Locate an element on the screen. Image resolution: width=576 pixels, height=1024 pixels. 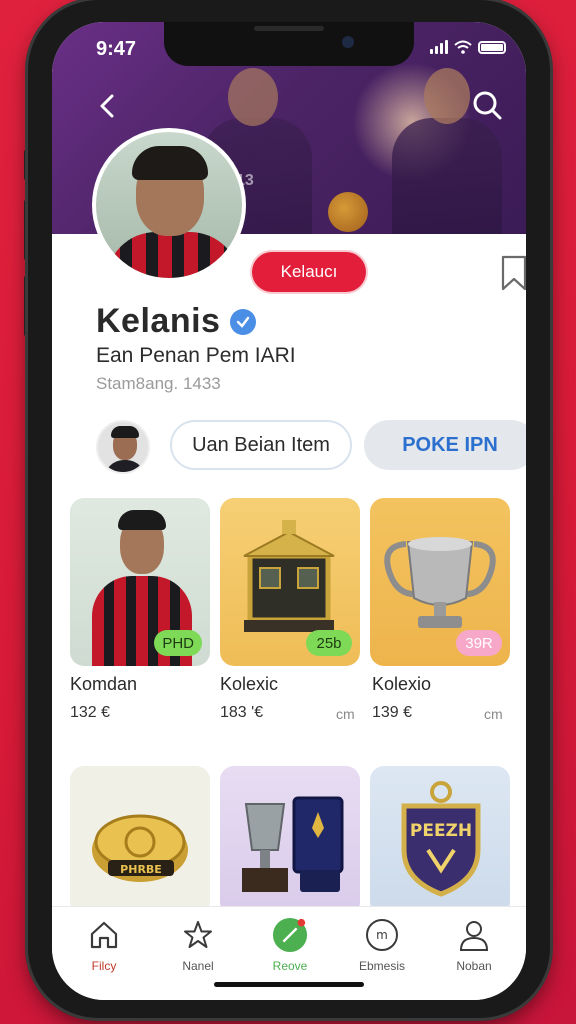
item-badge: 39R is located at coordinates (479, 643).